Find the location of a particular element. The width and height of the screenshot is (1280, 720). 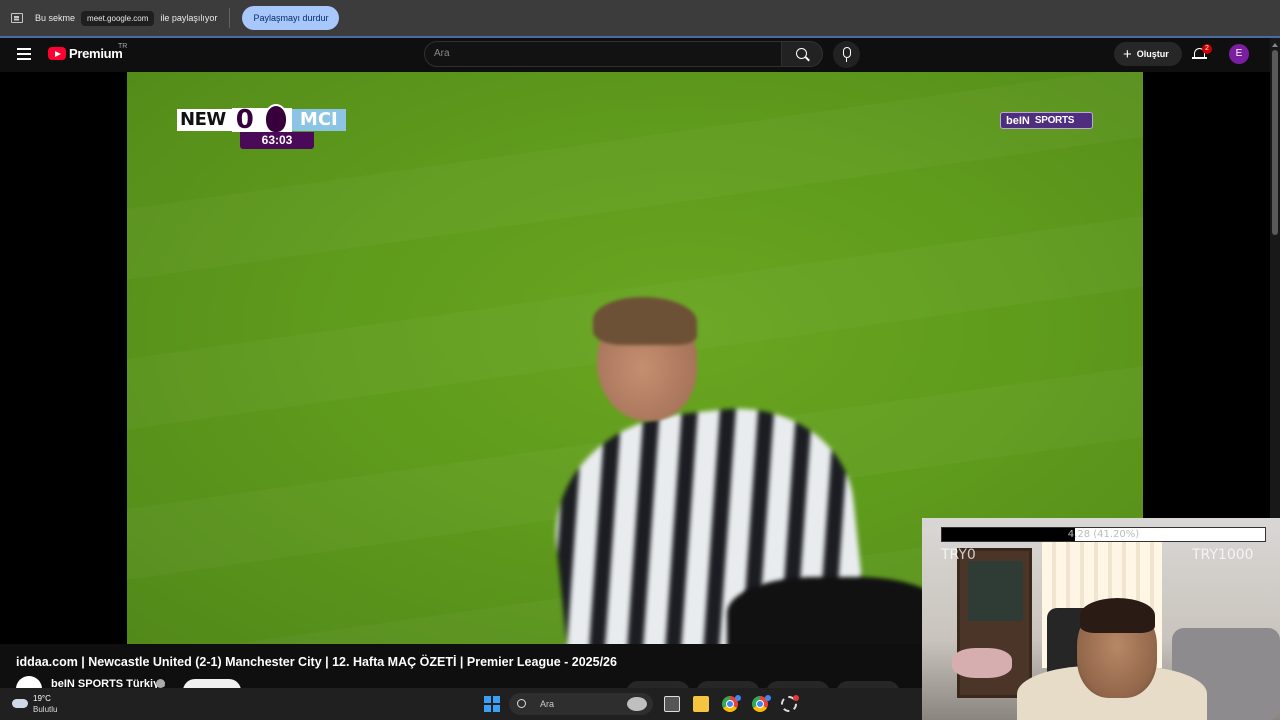

streamer-hair is located at coordinates (1117, 615).